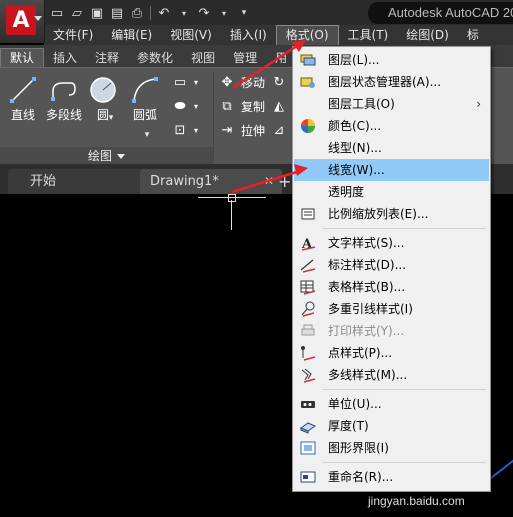 The height and width of the screenshot is (517, 513). I want to click on rename-icon, so click(308, 477).